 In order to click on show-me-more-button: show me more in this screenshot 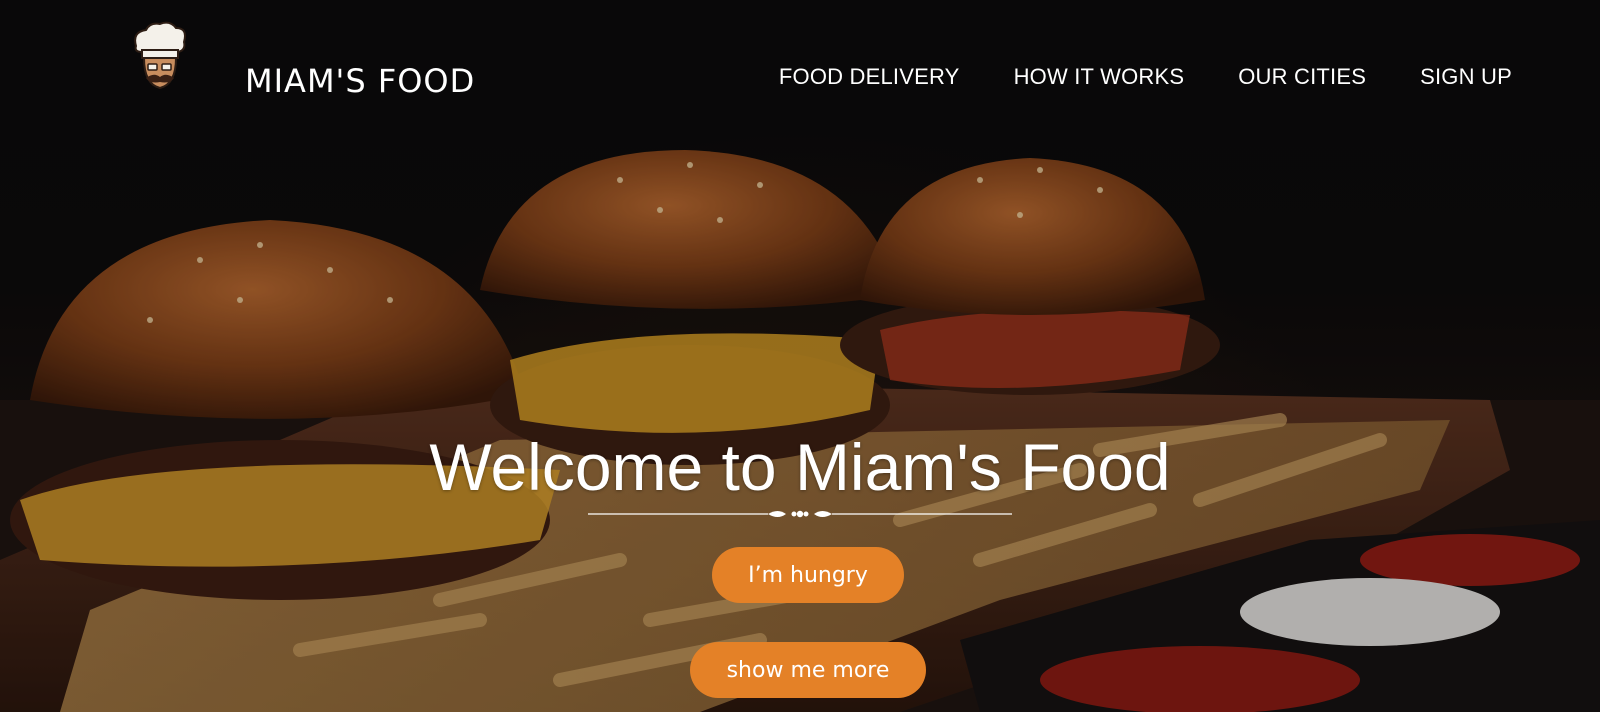, I will do `click(808, 670)`.